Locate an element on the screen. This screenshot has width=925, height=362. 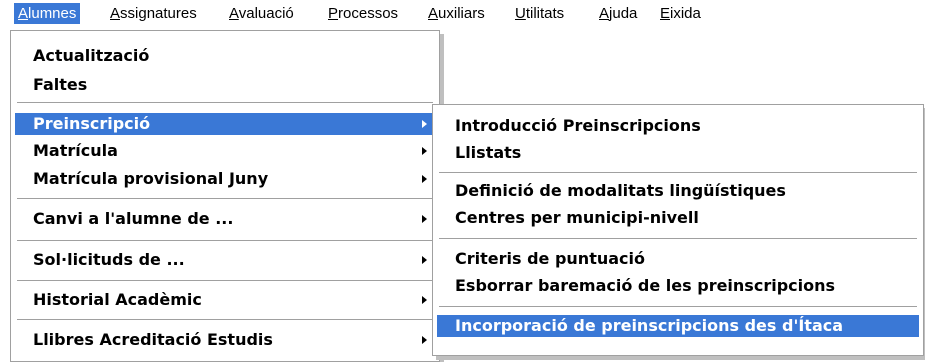
menu-avaluacio: Avaluació is located at coordinates (261, 13).